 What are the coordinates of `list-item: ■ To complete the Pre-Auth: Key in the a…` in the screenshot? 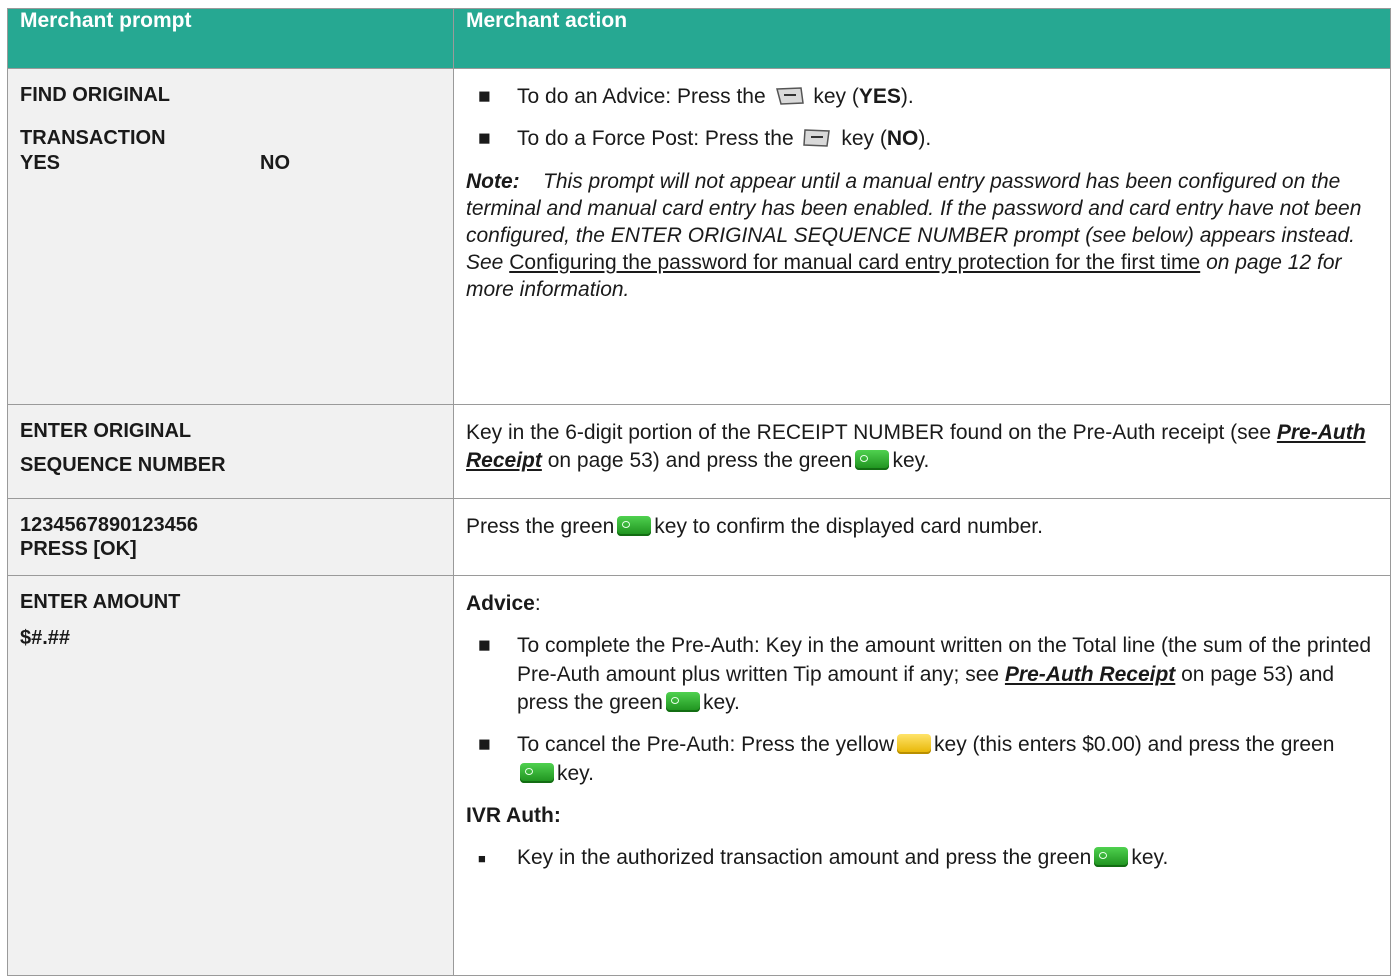 It's located at (925, 674).